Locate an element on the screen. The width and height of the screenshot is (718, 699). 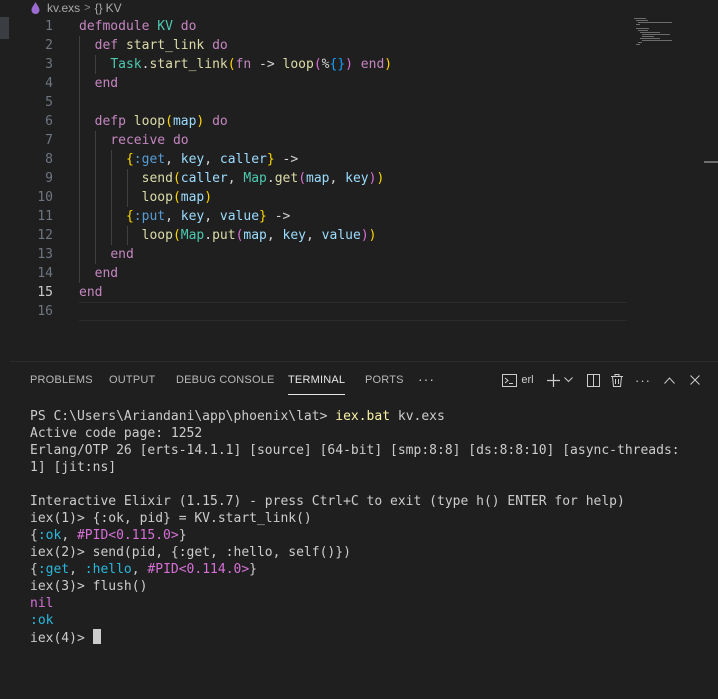
terminal-text: { is located at coordinates (34, 535).